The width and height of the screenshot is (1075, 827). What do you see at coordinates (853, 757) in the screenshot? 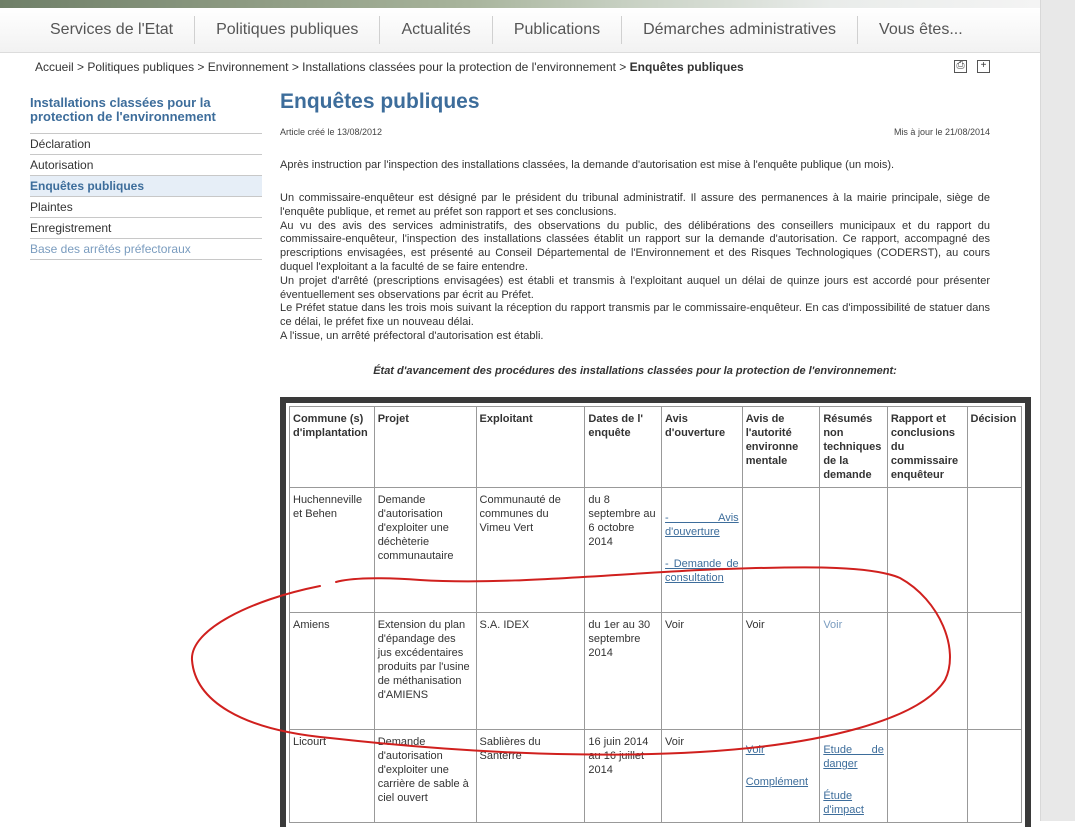
I see `etude-danger-link: Etude de danger` at bounding box center [853, 757].